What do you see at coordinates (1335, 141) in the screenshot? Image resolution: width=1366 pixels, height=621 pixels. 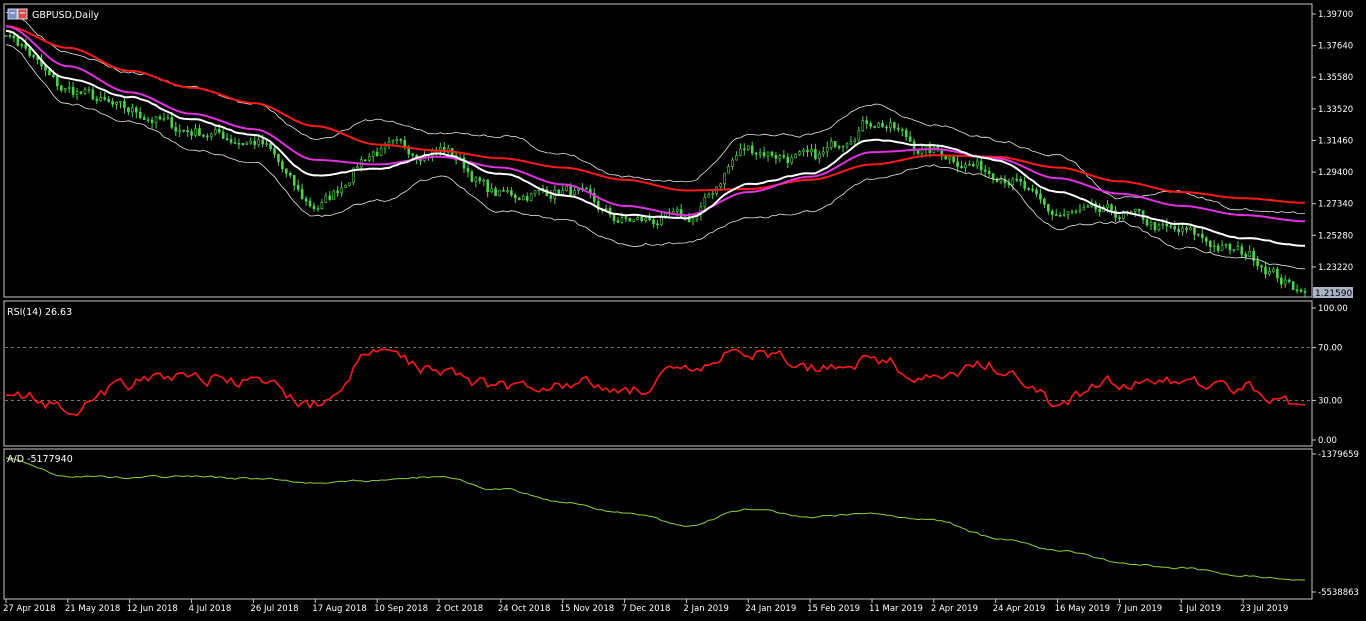 I see `price-tick-label: 1.31460` at bounding box center [1335, 141].